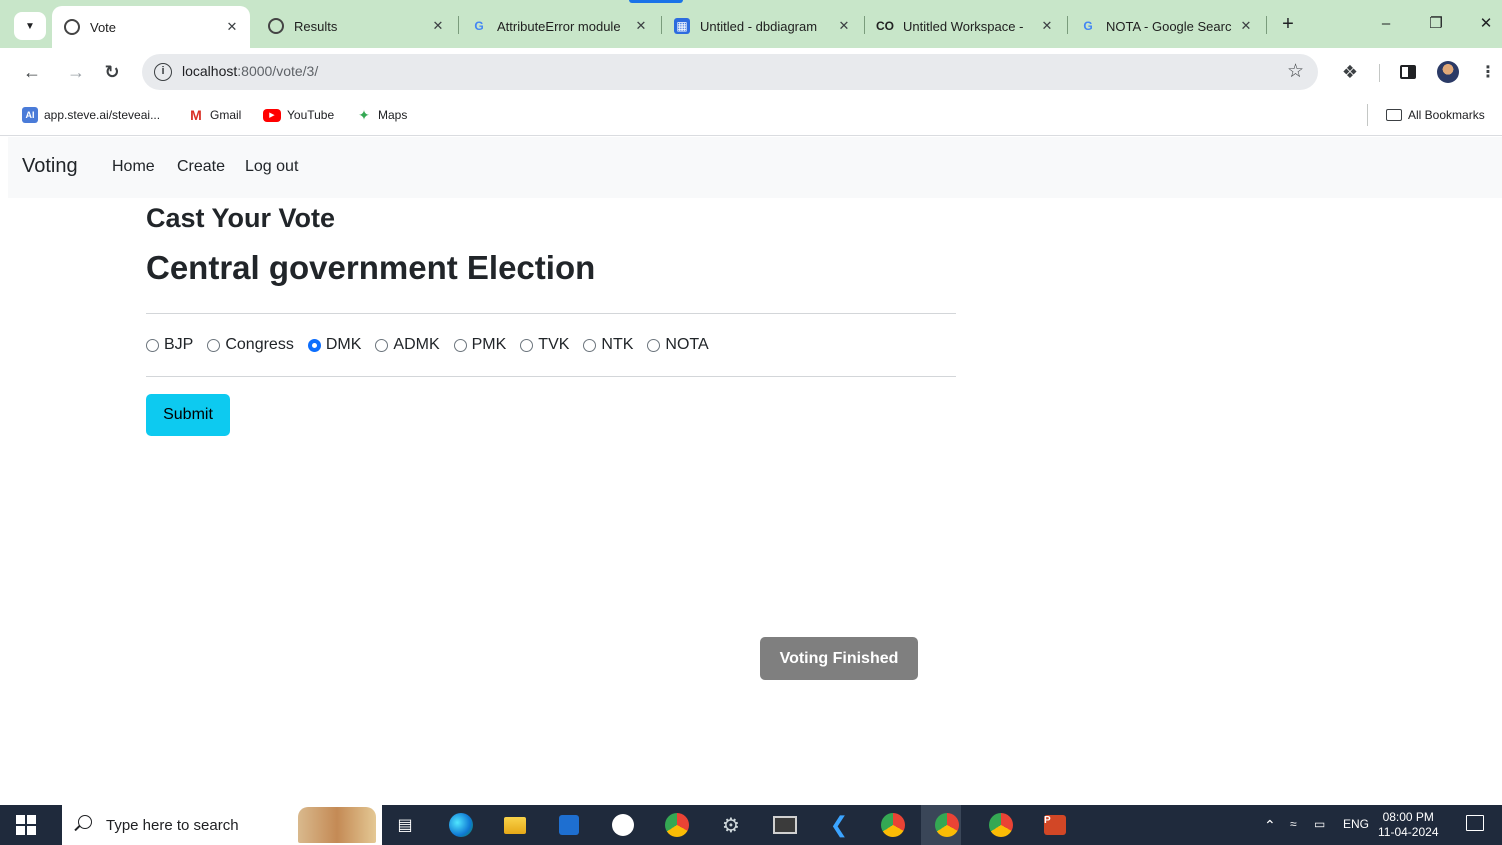  What do you see at coordinates (785, 825) in the screenshot?
I see `terminal-icon` at bounding box center [785, 825].